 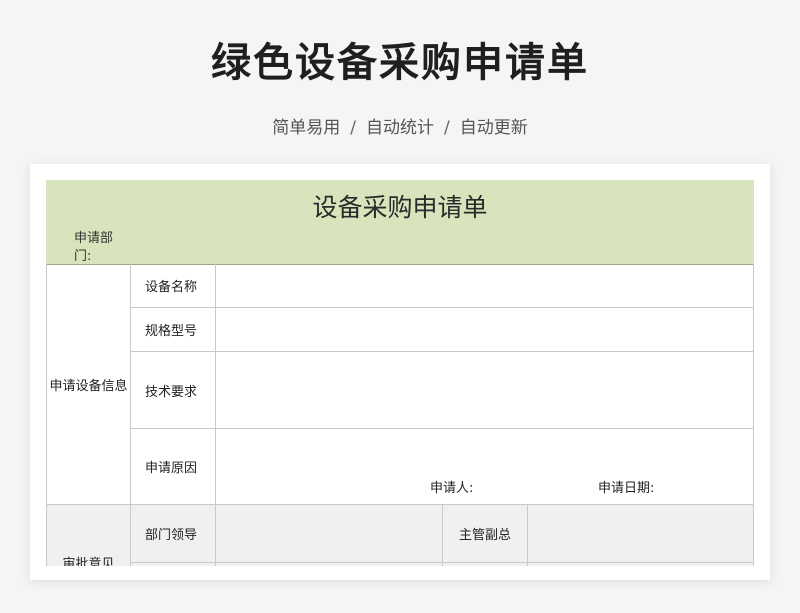 I want to click on field-label-tech-requirements: 技术要求, so click(x=173, y=390).